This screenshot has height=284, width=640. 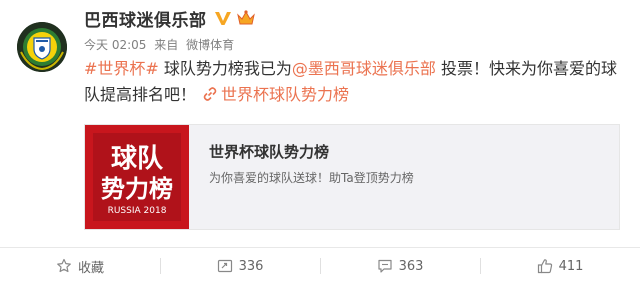 What do you see at coordinates (364, 68) in the screenshot?
I see `mention-link: @墨西哥球迷俱乐部` at bounding box center [364, 68].